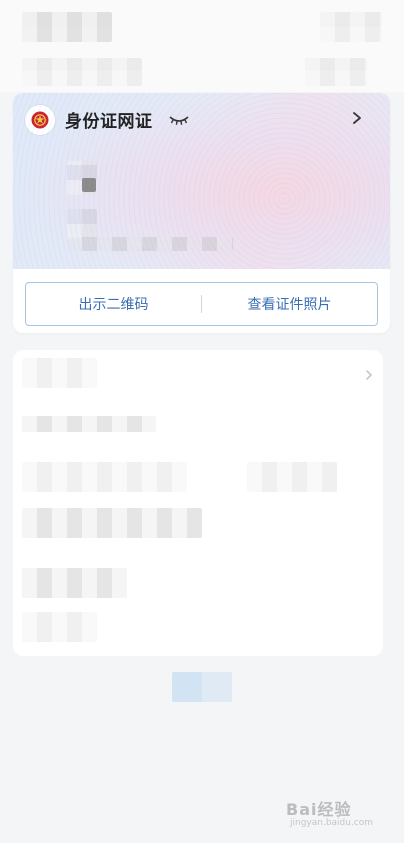 The height and width of the screenshot is (843, 404). I want to click on show-qr-code-button: 出示二维码, so click(113, 304).